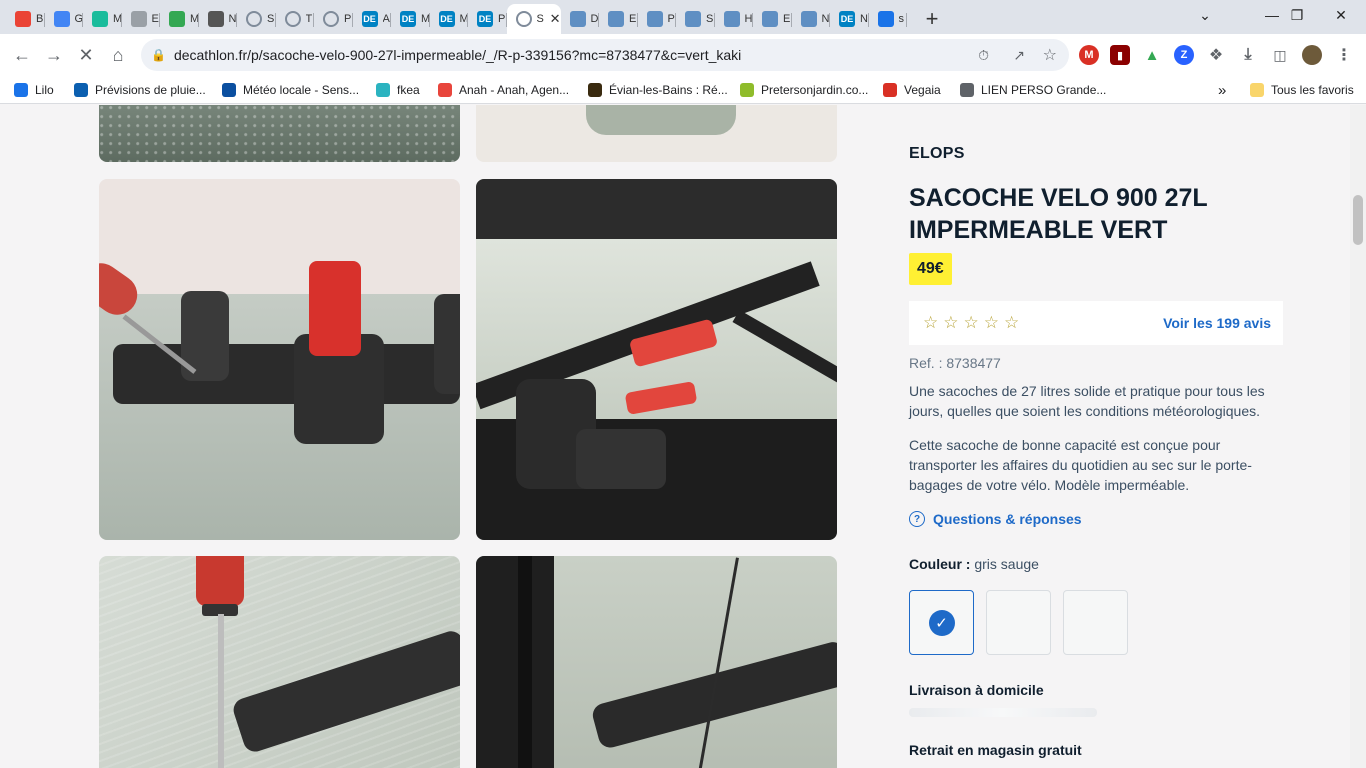 Image resolution: width=1366 pixels, height=768 pixels. What do you see at coordinates (155, 19) in the screenshot?
I see `tab-title: E` at bounding box center [155, 19].